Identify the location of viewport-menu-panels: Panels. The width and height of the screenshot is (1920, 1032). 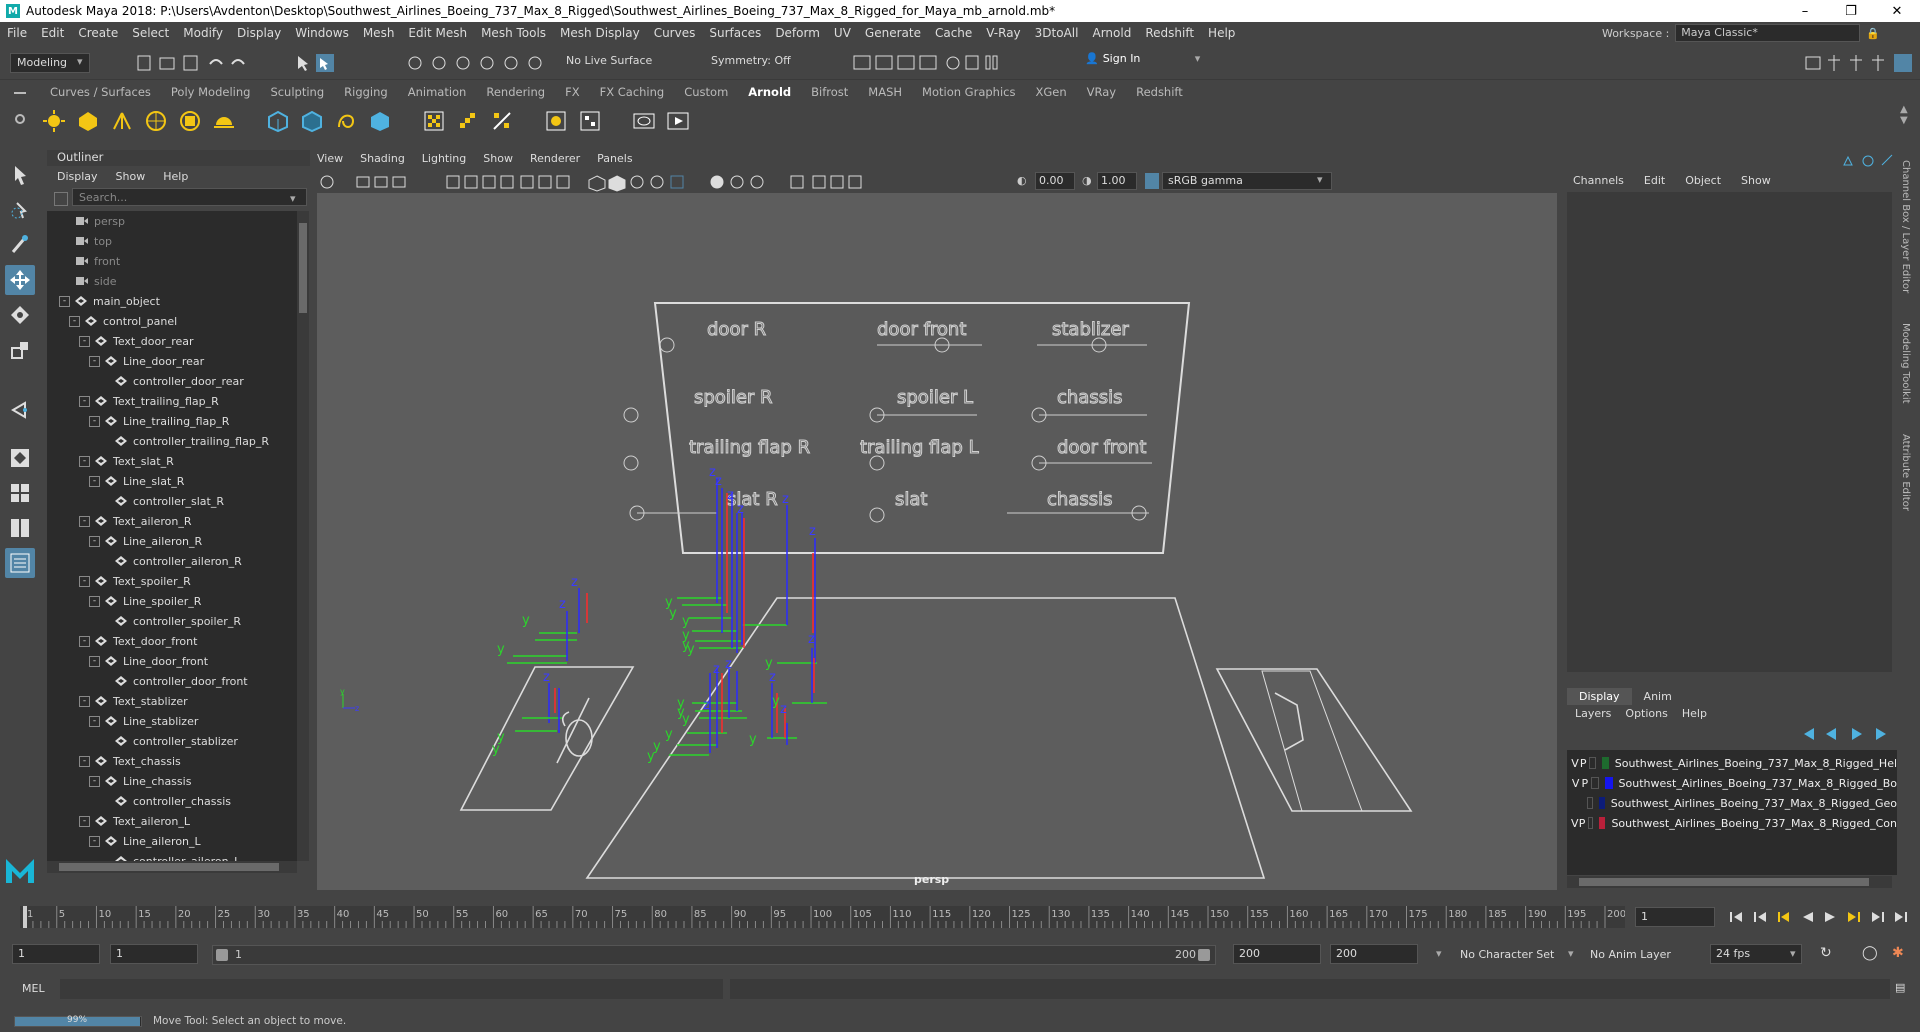
(614, 161).